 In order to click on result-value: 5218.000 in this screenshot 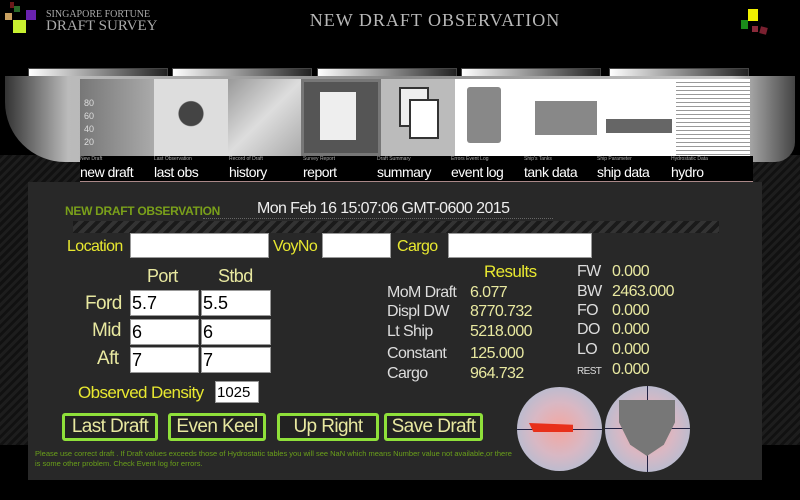, I will do `click(501, 331)`.